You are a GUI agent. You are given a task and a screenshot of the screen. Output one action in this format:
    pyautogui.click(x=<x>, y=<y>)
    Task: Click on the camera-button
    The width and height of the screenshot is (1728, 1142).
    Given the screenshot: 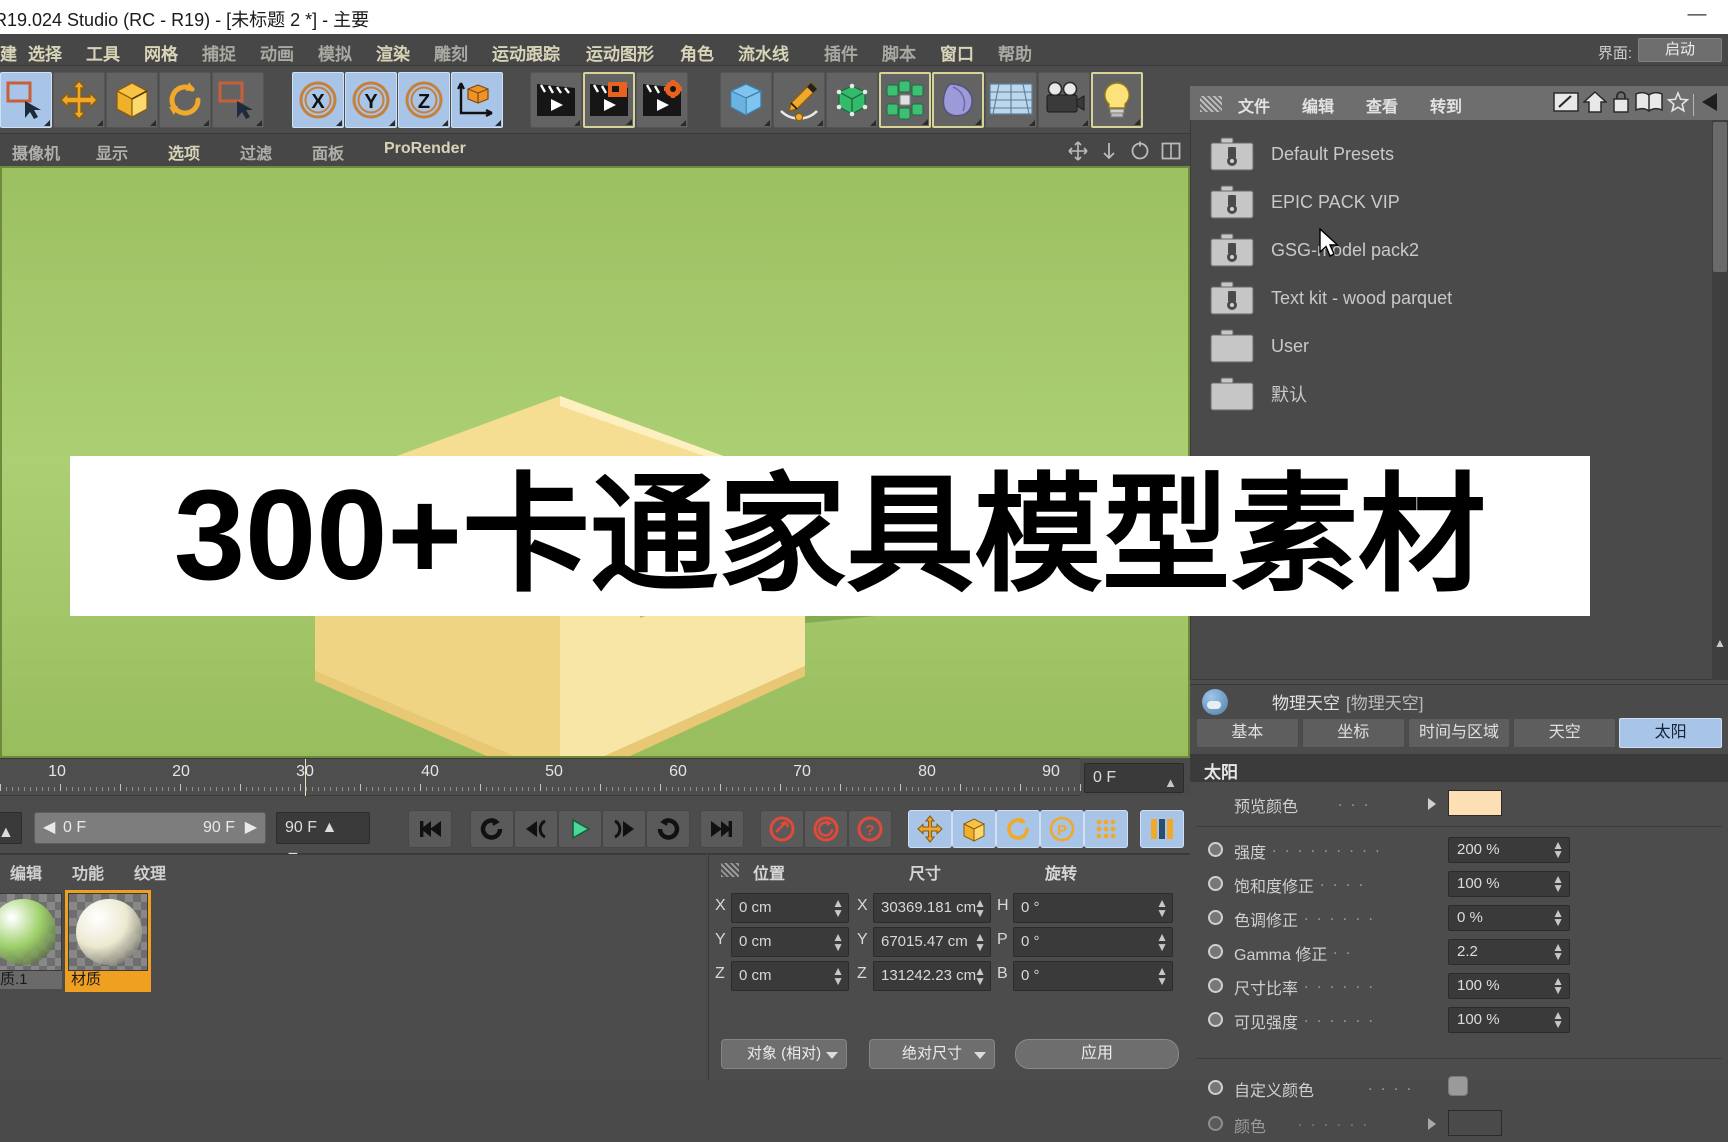 What is the action you would take?
    pyautogui.click(x=1064, y=100)
    